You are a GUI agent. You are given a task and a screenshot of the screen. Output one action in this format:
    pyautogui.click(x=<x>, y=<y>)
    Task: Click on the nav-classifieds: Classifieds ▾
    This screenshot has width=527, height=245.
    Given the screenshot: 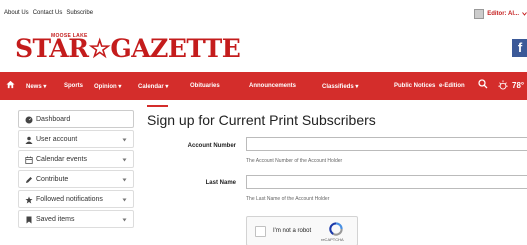 What is the action you would take?
    pyautogui.click(x=340, y=86)
    